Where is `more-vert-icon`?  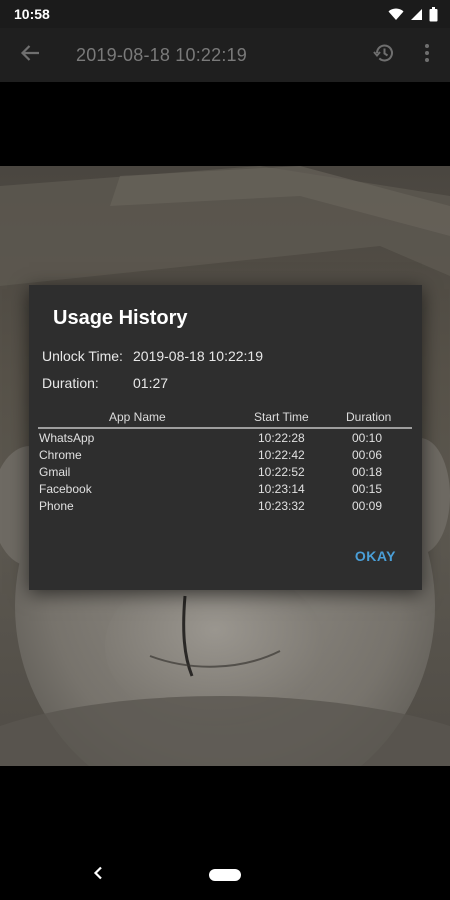 more-vert-icon is located at coordinates (427, 55).